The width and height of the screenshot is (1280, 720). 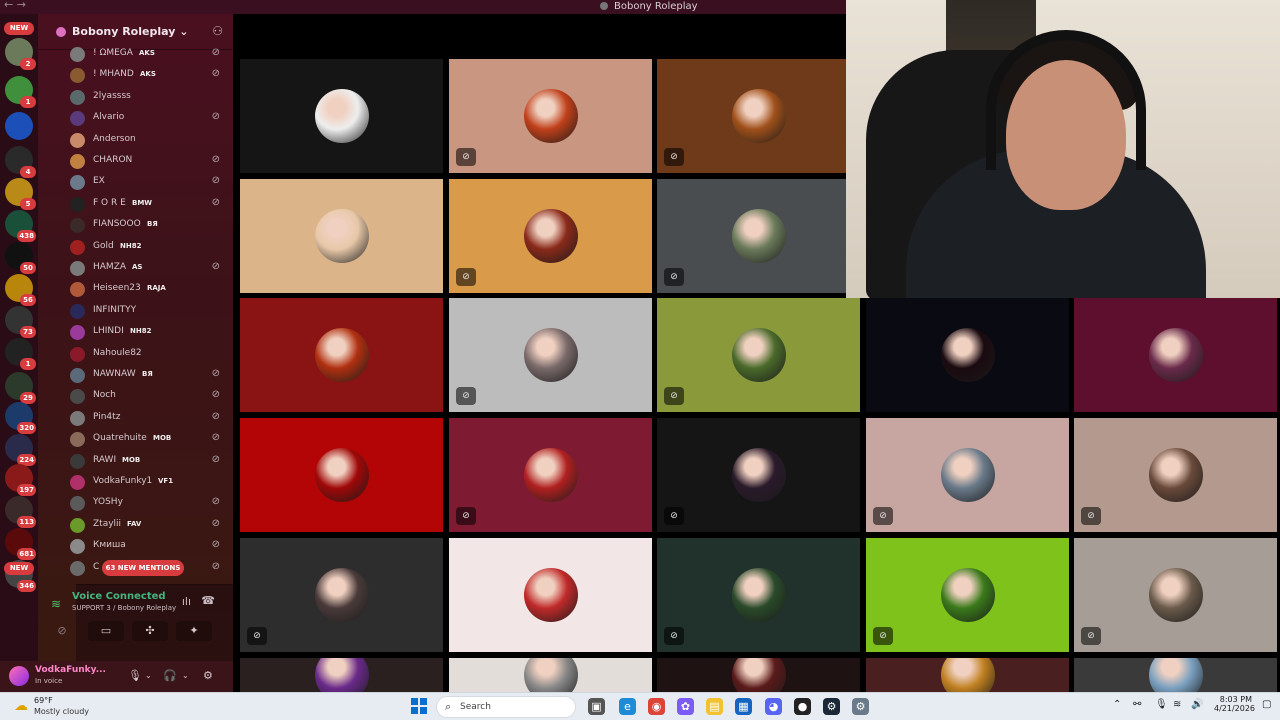 What do you see at coordinates (627, 706) in the screenshot?
I see `edge-icon: e` at bounding box center [627, 706].